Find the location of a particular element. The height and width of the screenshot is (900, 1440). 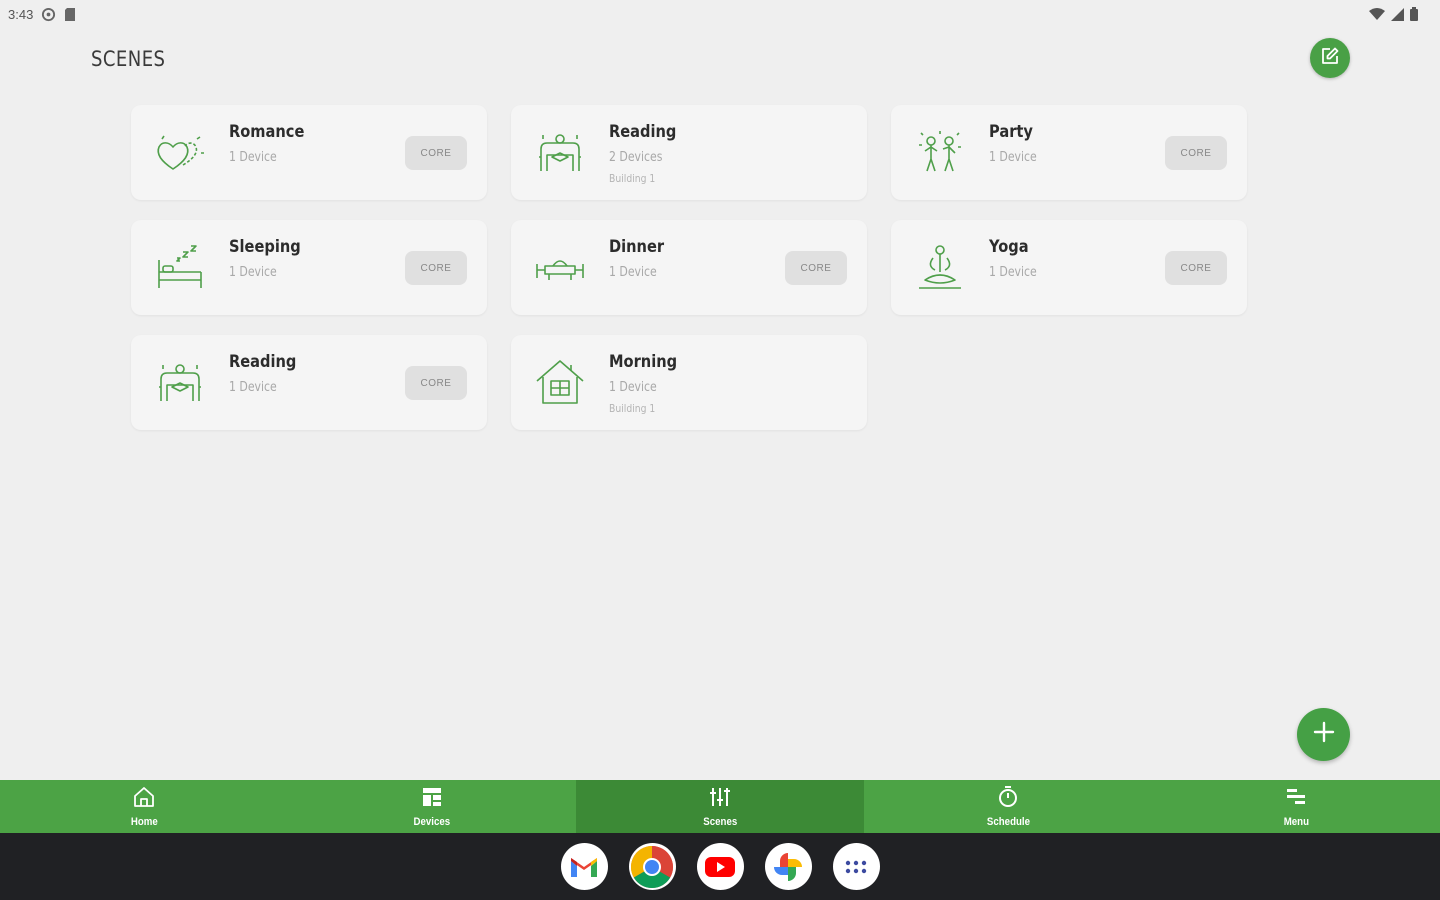

scene-name: Sleeping is located at coordinates (265, 247).